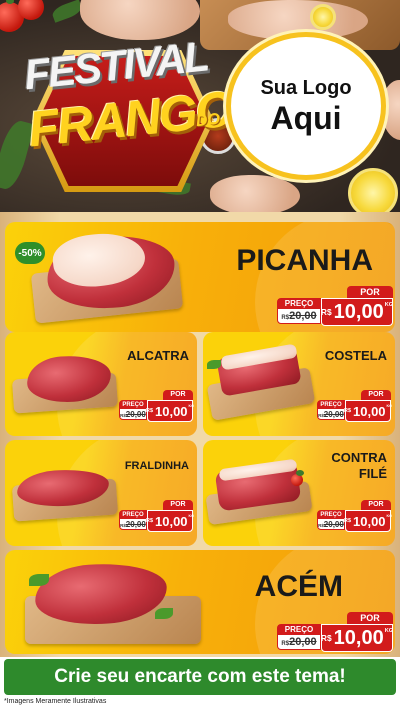 This screenshot has height=711, width=400. I want to click on cta-banner: Crie seu encarte com este tema!, so click(200, 677).